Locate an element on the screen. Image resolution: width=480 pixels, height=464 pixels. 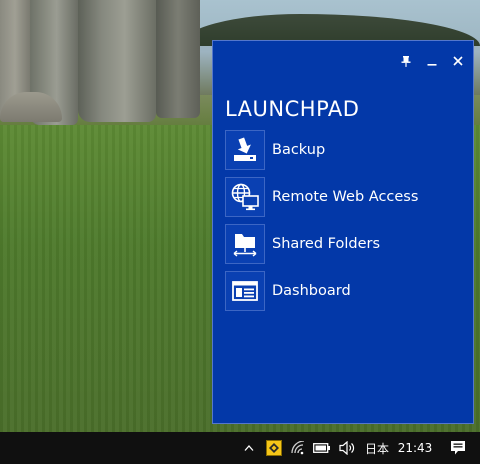
battery-icon is located at coordinates (322, 448).